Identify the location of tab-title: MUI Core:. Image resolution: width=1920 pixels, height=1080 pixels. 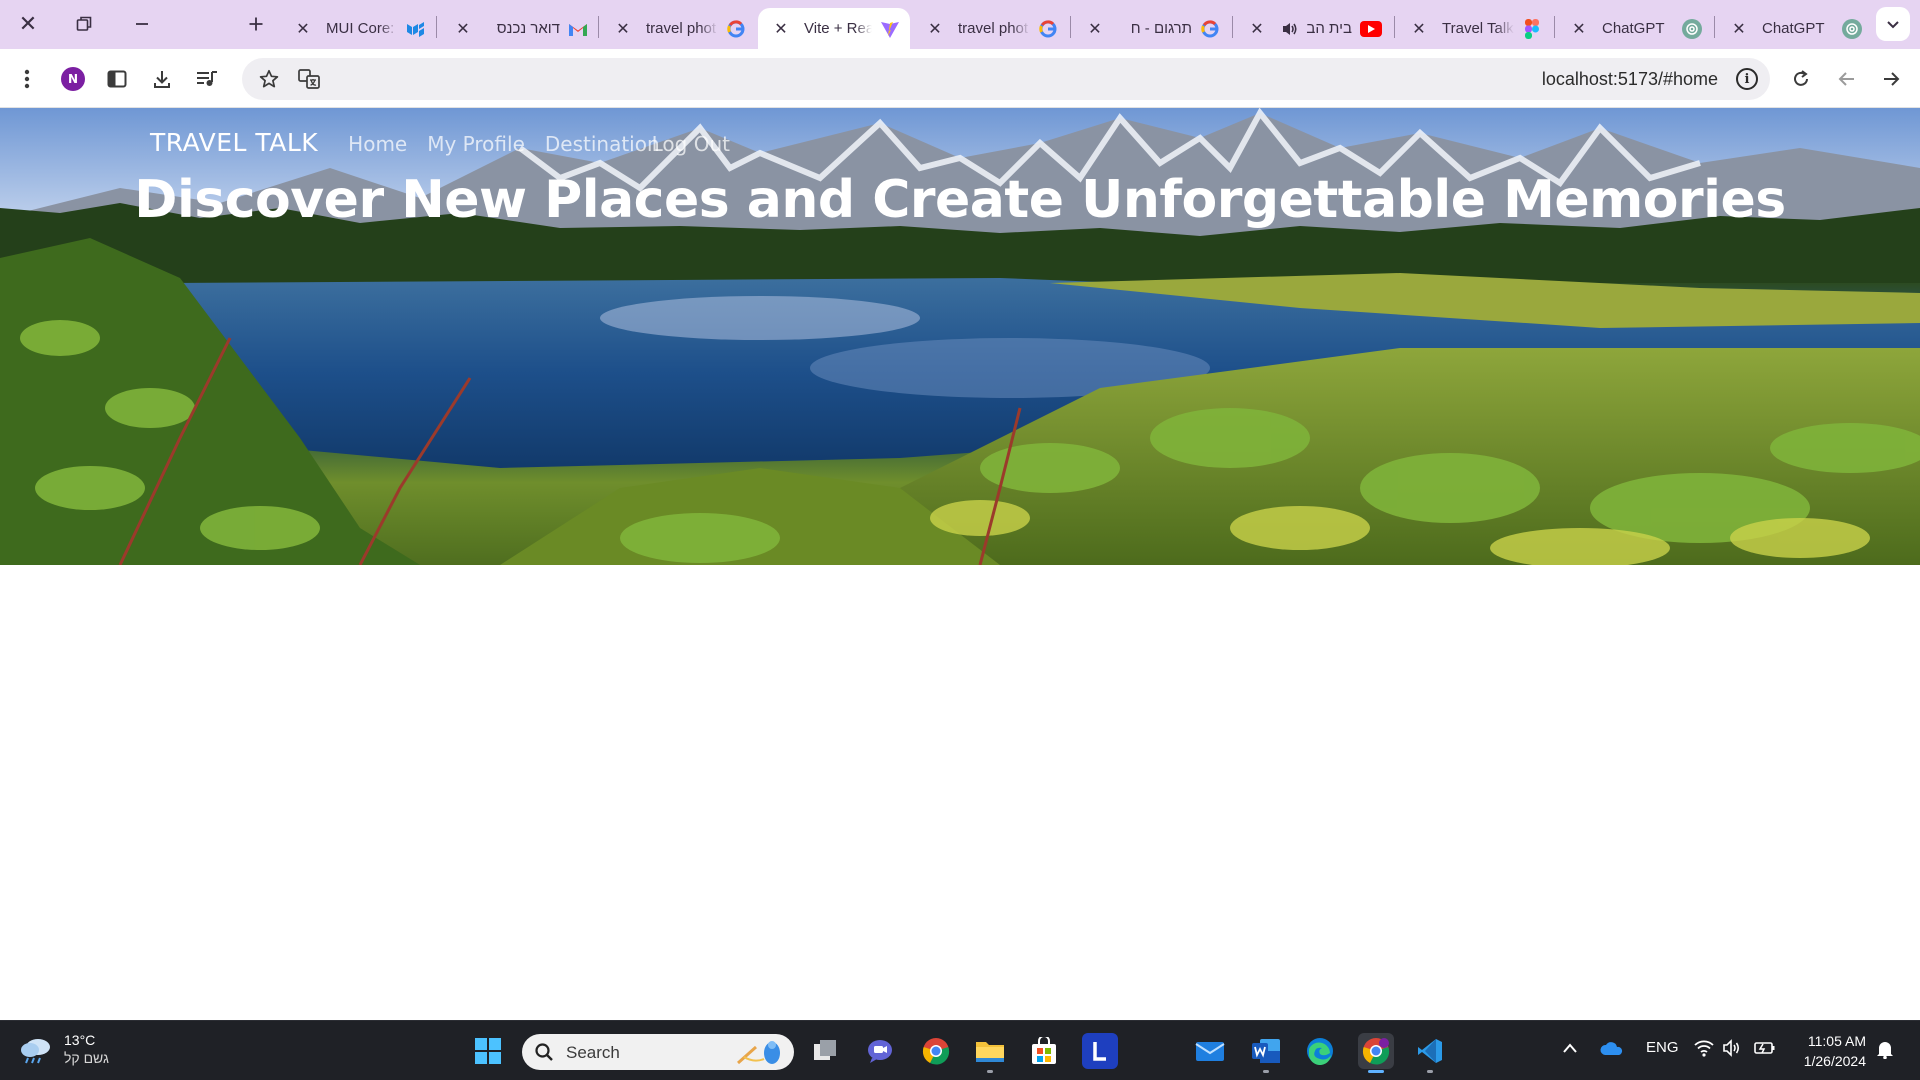
(360, 28).